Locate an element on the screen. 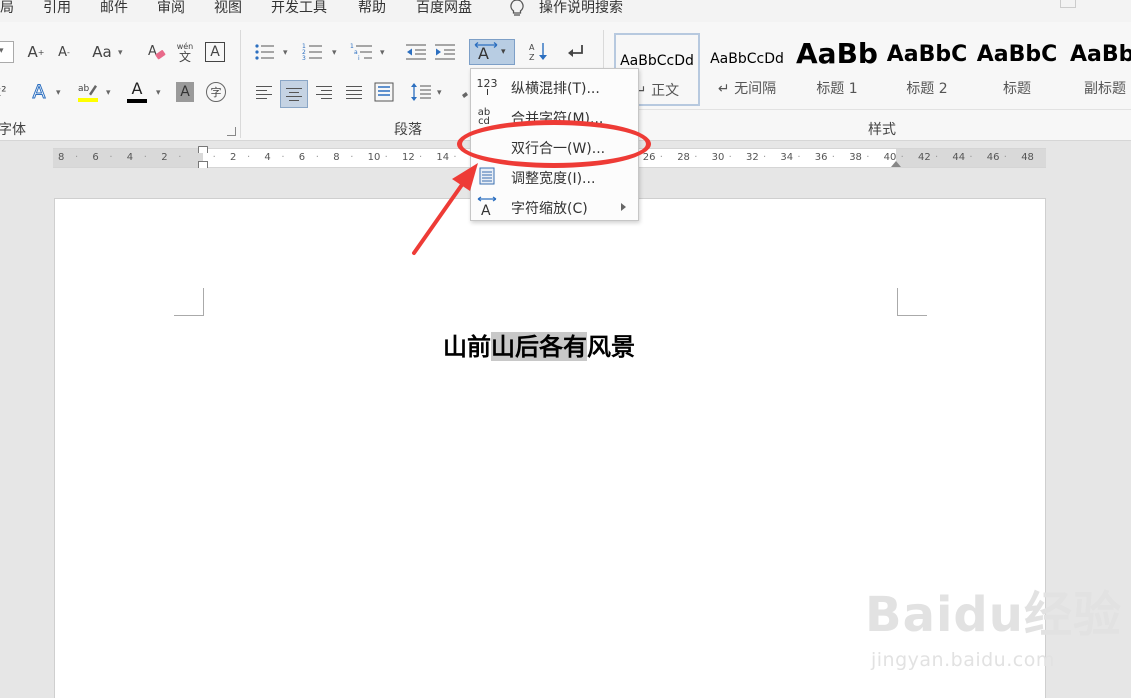 This screenshot has height=698, width=1131. tab-layout: 局 is located at coordinates (7, 8).